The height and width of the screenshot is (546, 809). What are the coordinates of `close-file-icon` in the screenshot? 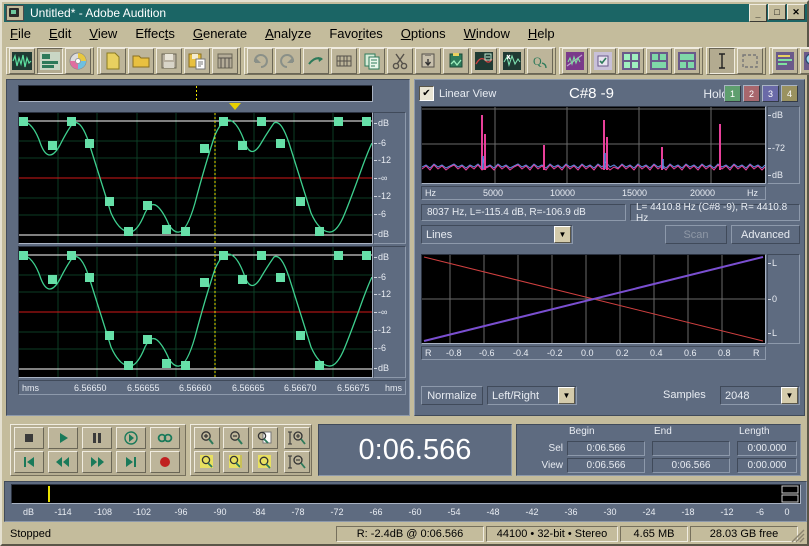 It's located at (225, 61).